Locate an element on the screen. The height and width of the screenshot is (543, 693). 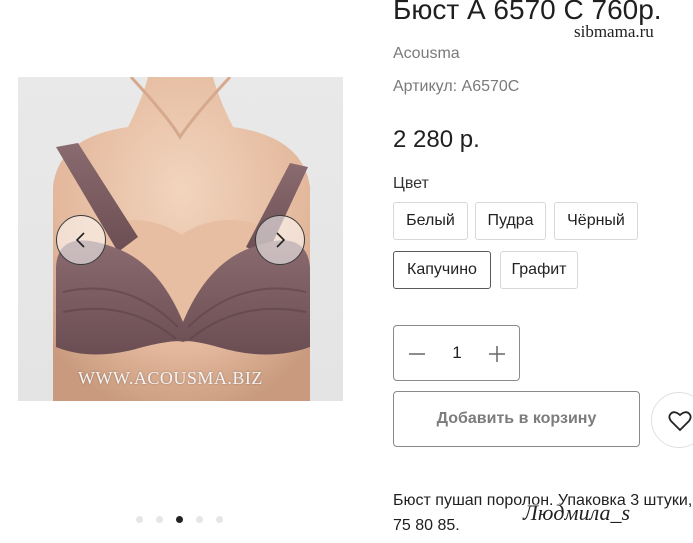
heart-icon is located at coordinates (680, 421).